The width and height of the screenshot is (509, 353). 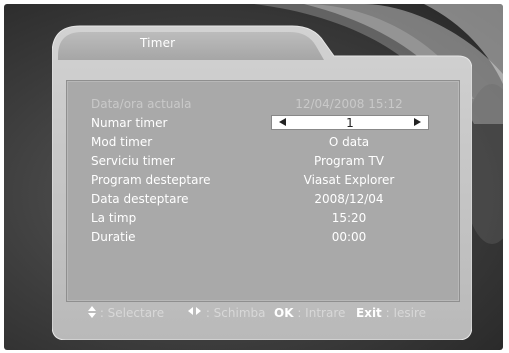 I want to click on on-time-value: 15:20, so click(x=349, y=218).